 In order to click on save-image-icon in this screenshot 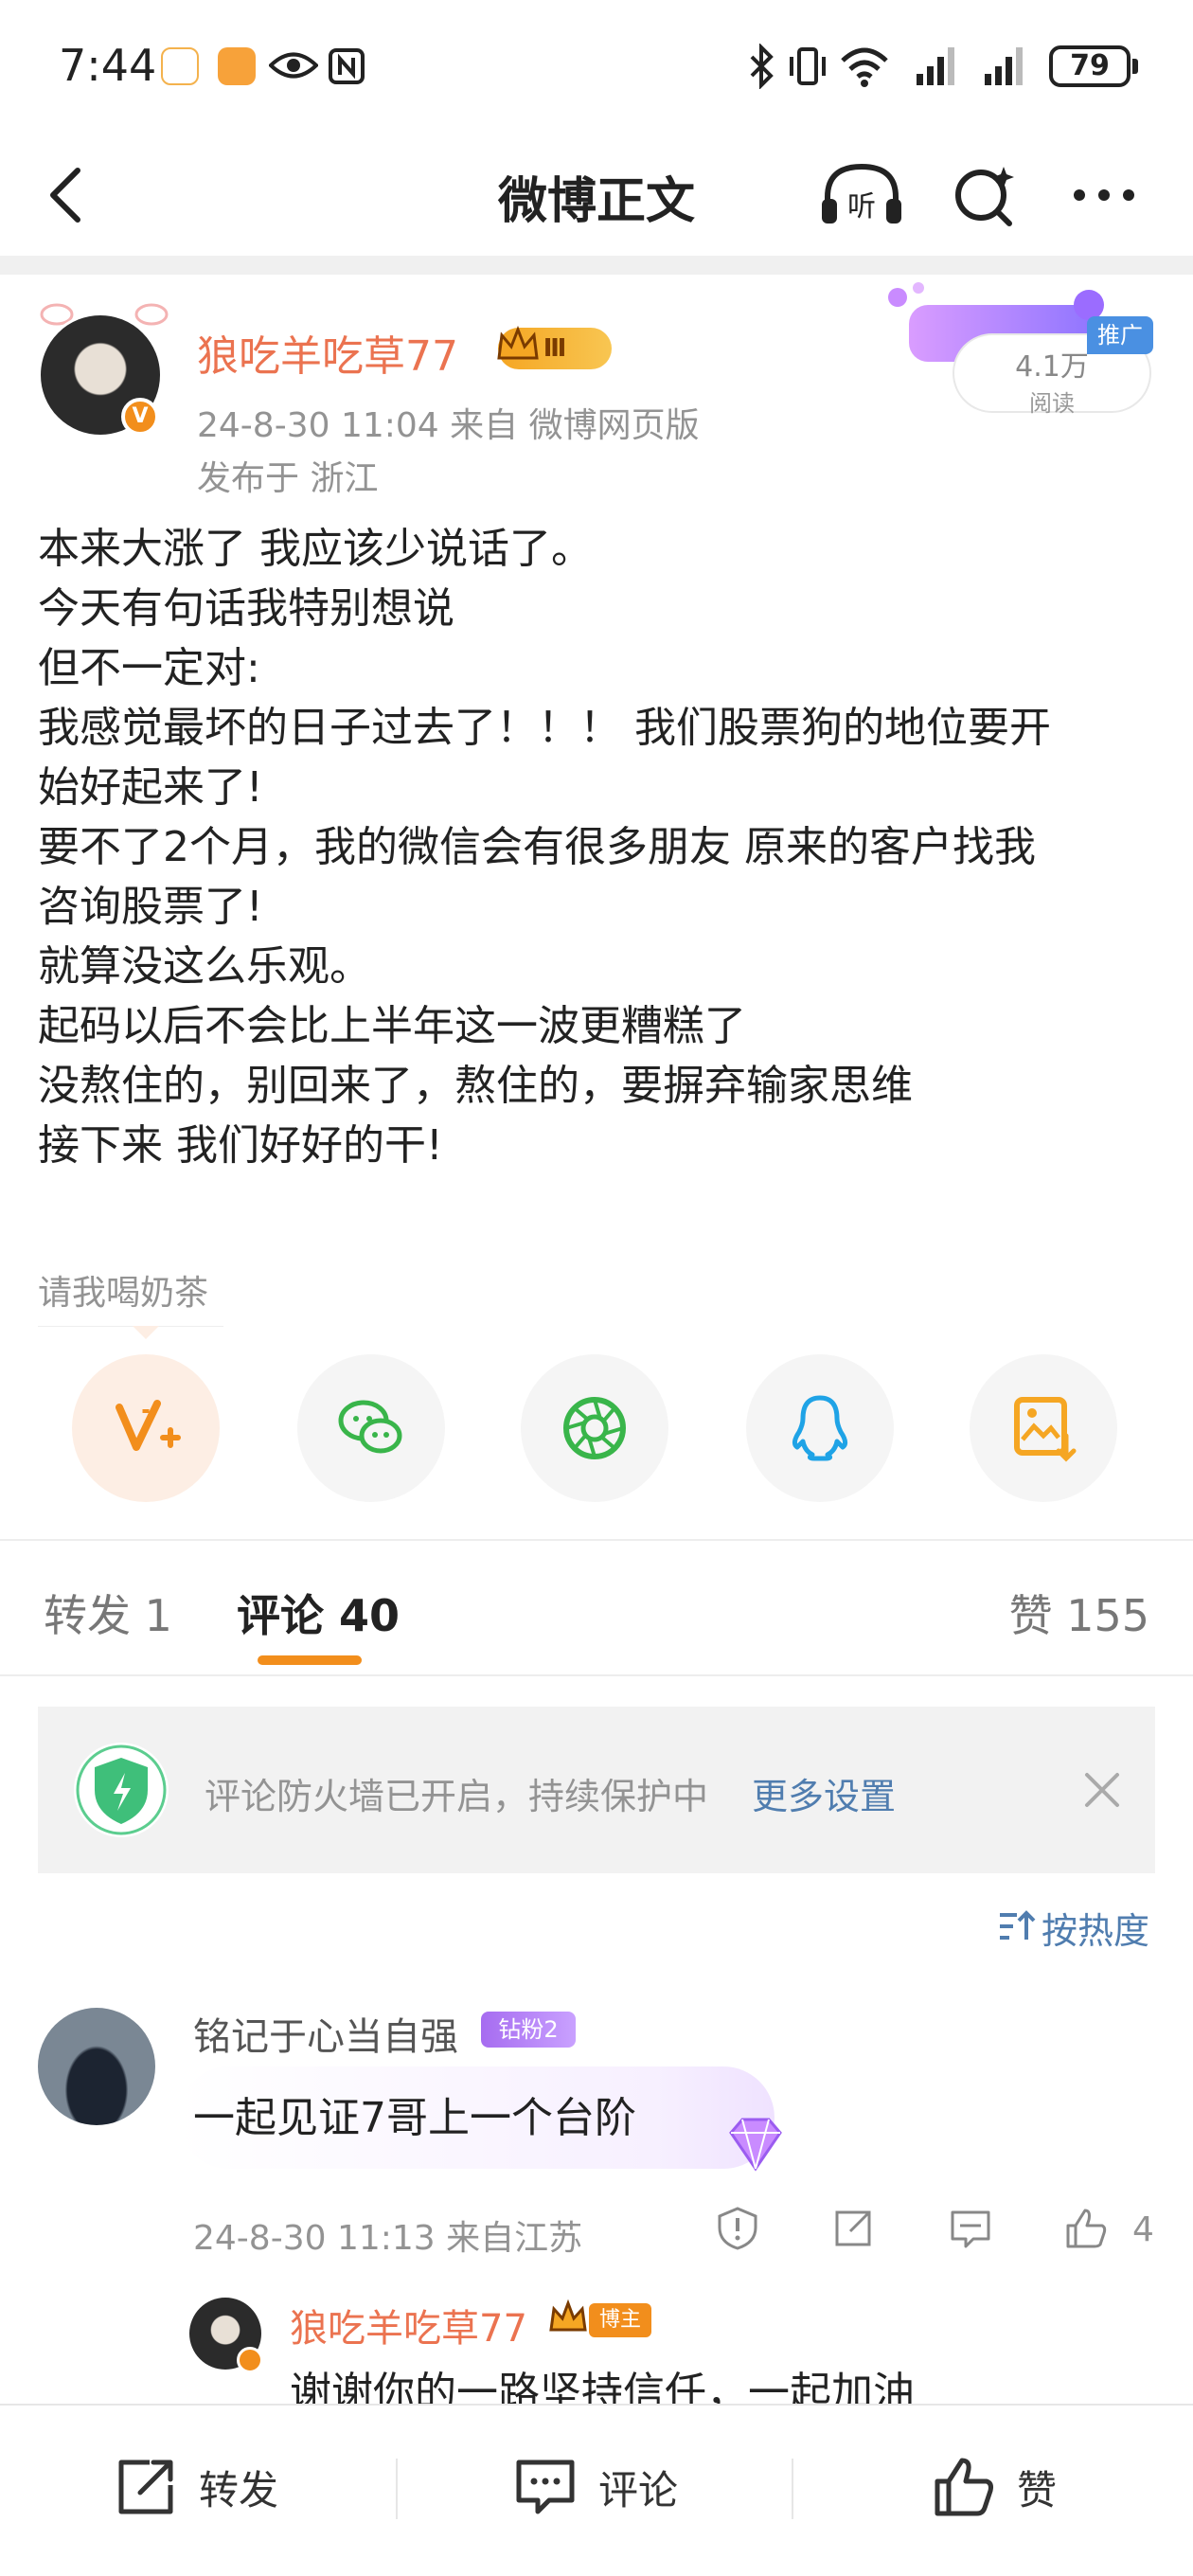, I will do `click(1045, 1429)`.